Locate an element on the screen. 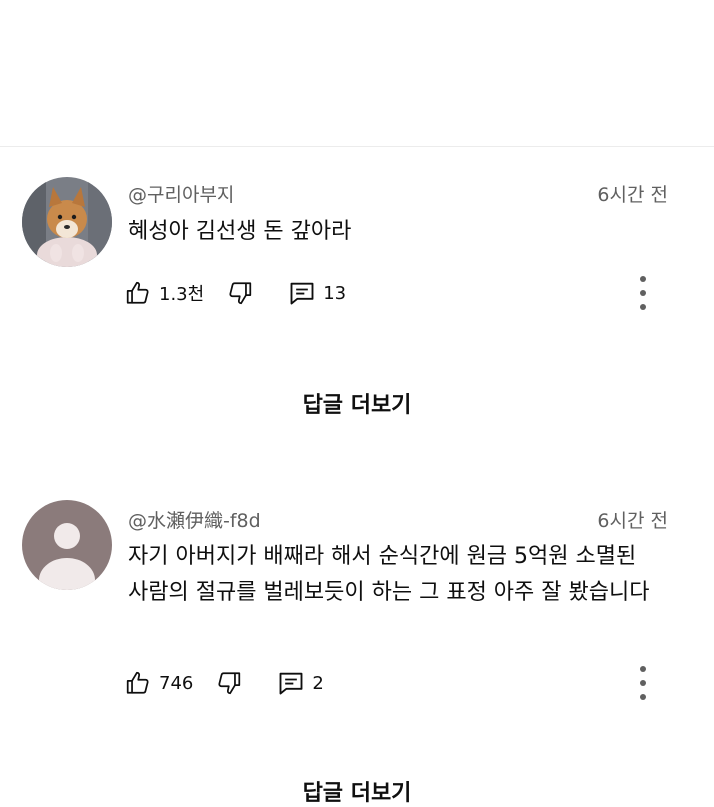 This screenshot has height=807, width=714. like-count: 1.3천 is located at coordinates (182, 294).